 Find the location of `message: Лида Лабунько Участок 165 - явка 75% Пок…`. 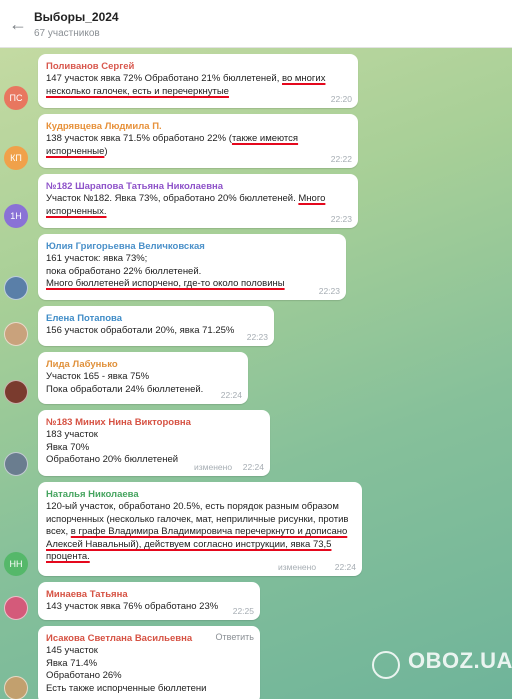

message: Лида Лабунько Участок 165 - явка 75% Пок… is located at coordinates (256, 378).